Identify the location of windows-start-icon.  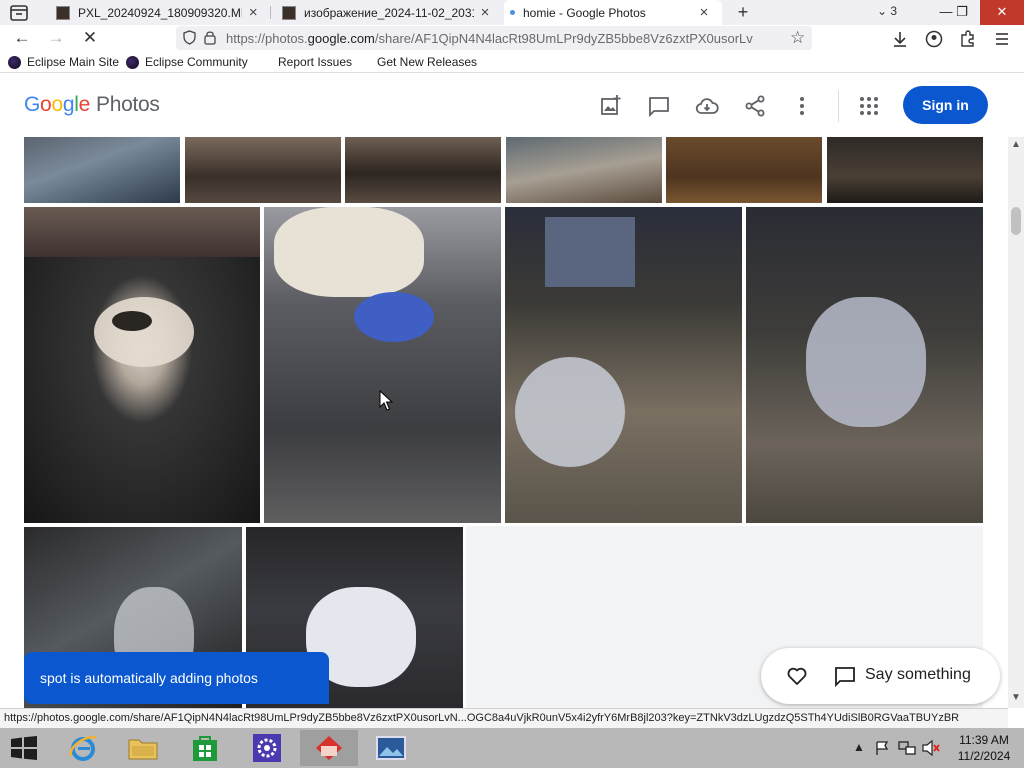
(24, 748).